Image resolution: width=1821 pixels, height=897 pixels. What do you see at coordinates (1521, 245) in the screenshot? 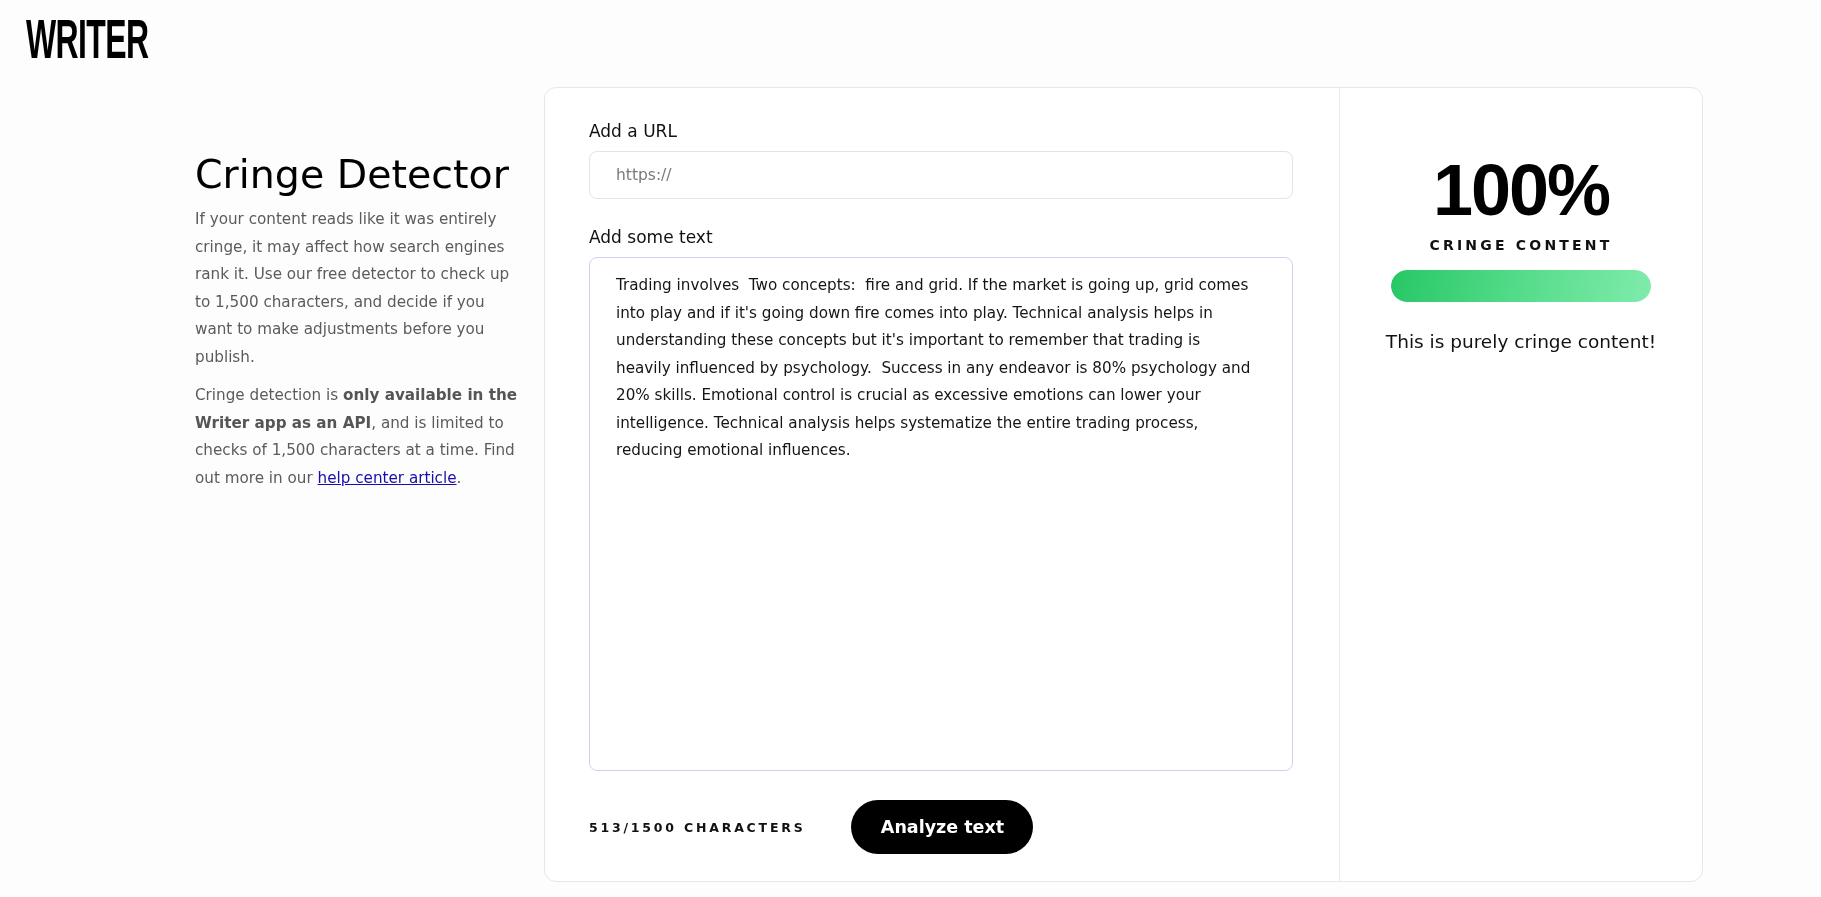
I see `score-label: CRINGE CONTENT` at bounding box center [1521, 245].